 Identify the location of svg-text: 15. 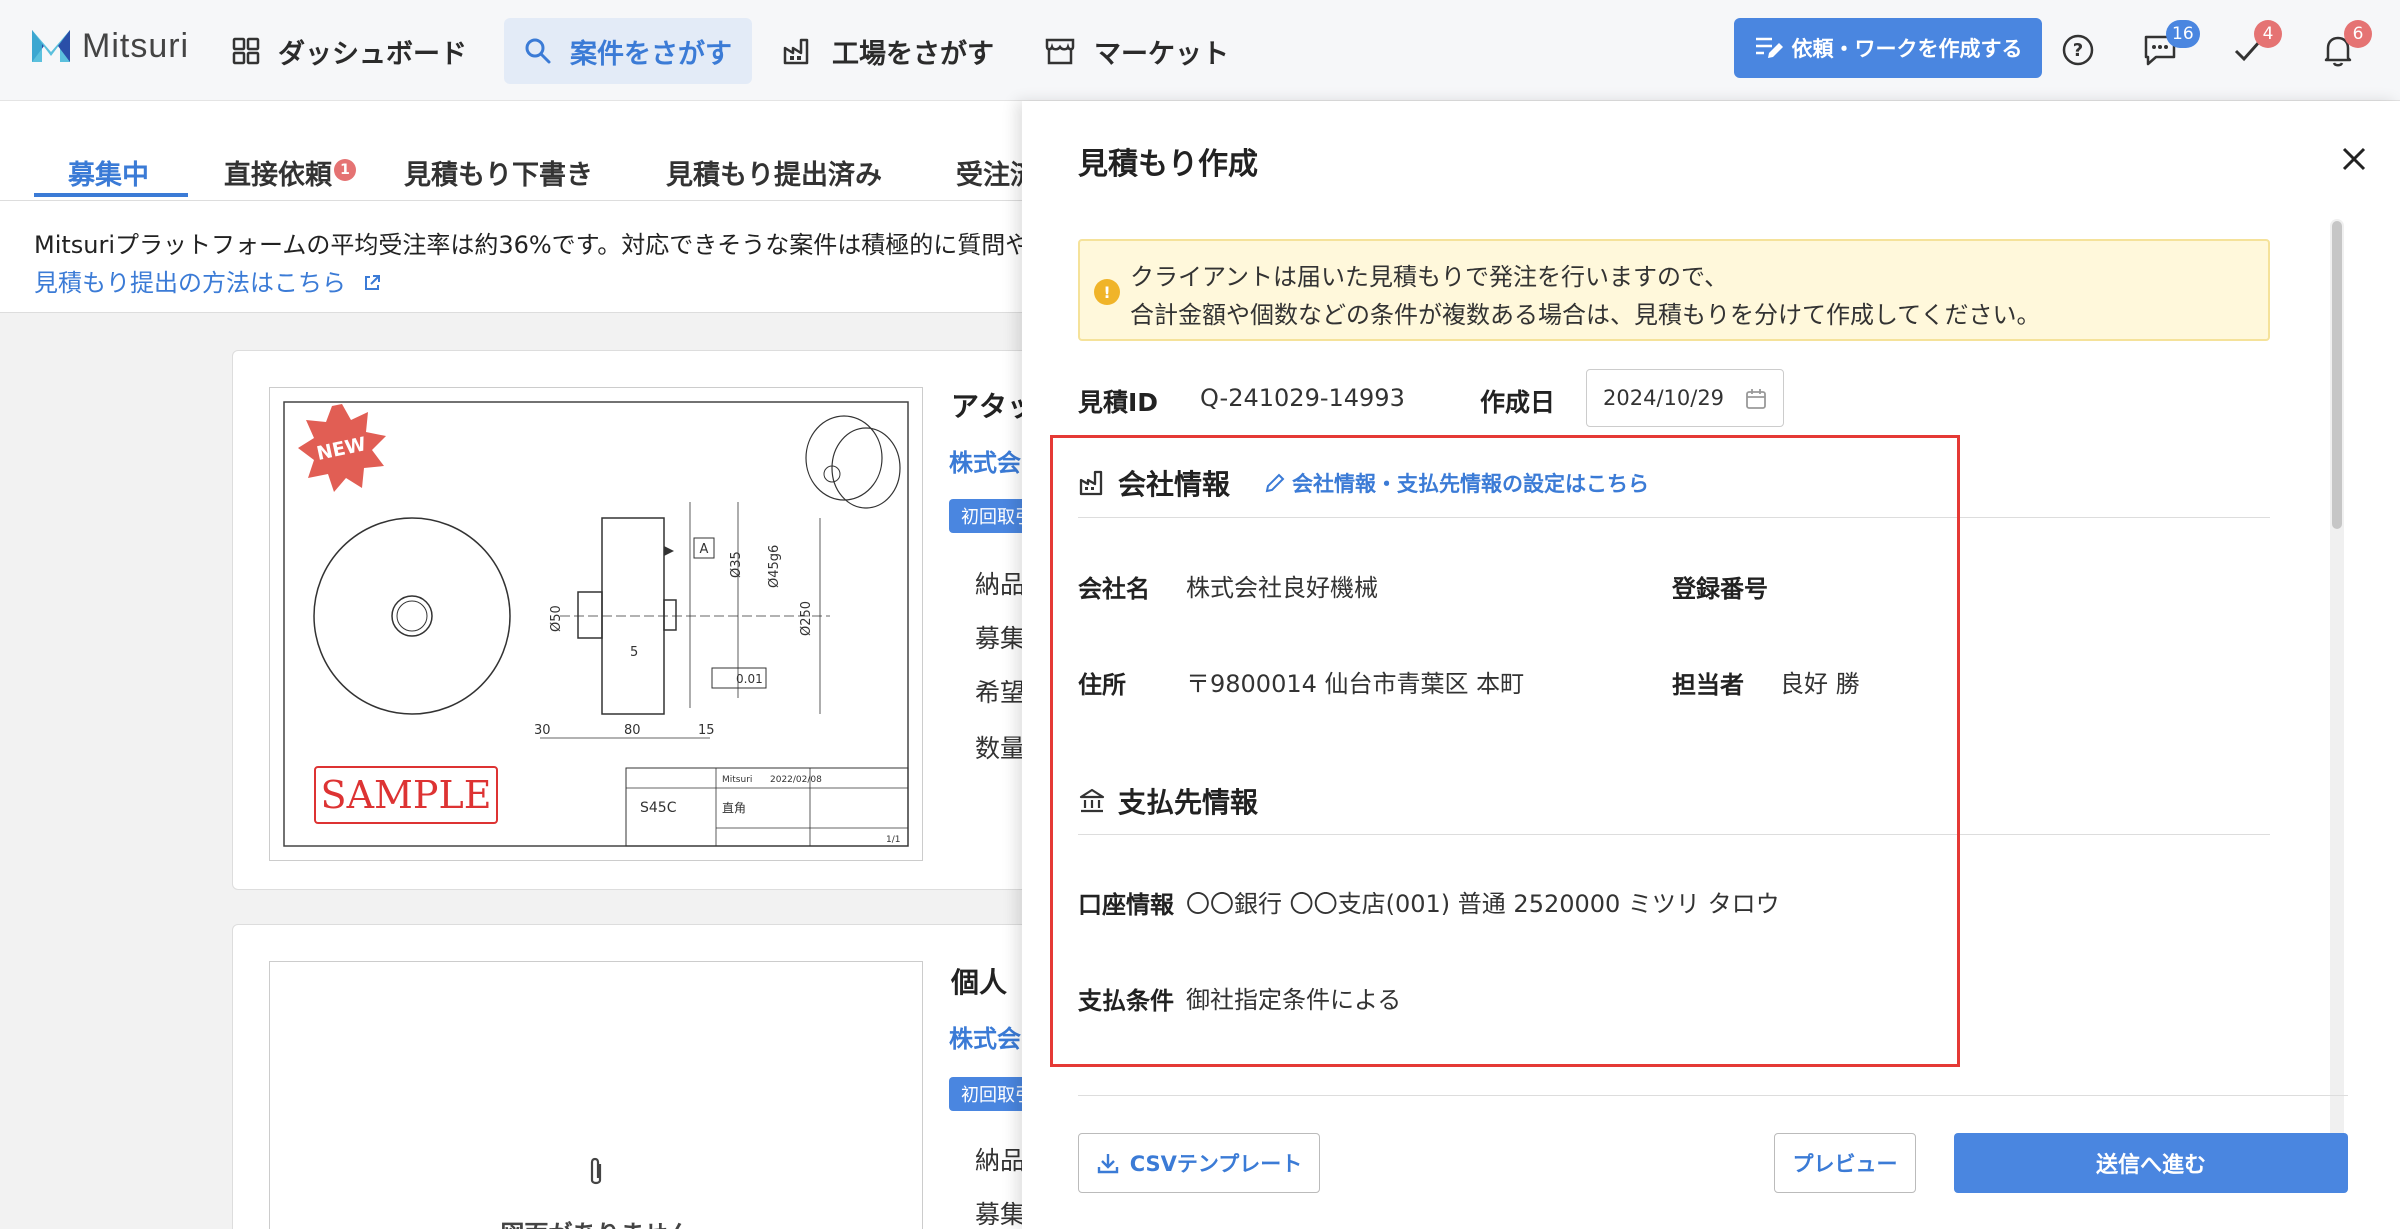
(706, 730).